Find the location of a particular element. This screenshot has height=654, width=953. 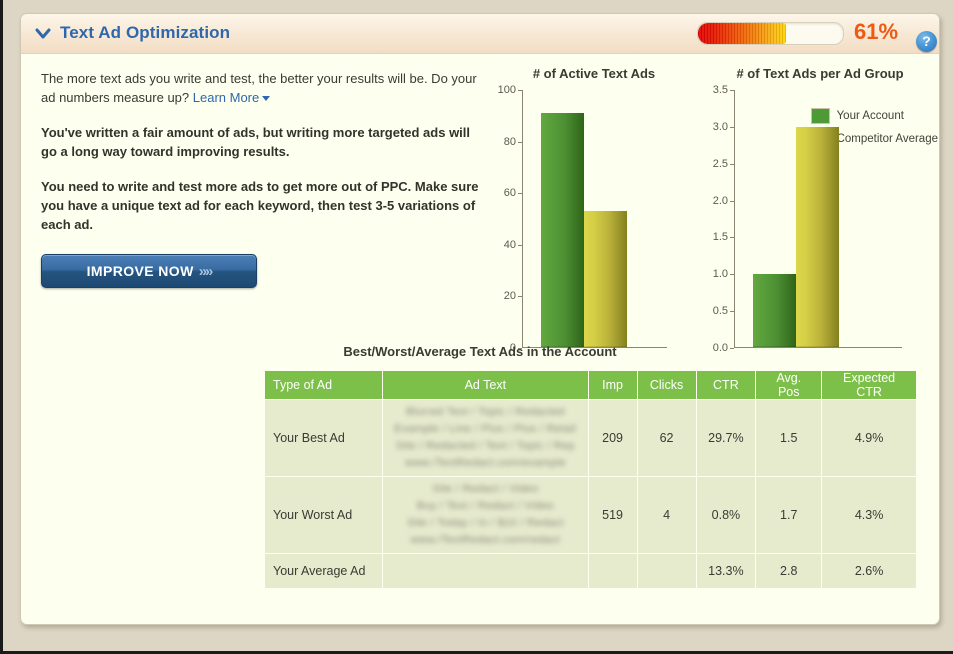

table-cell-metric: 4.3% is located at coordinates (869, 515).